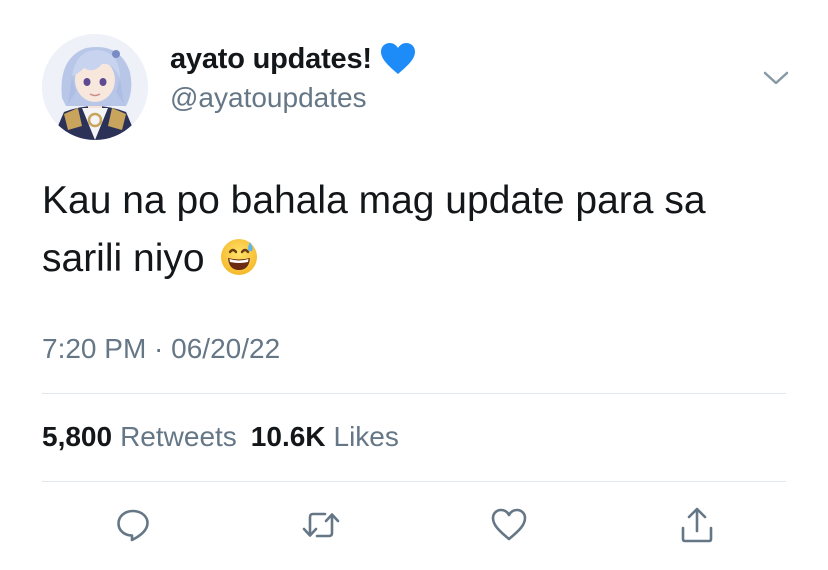 This screenshot has width=828, height=570. I want to click on display-name-row: ayato updates!, so click(293, 59).